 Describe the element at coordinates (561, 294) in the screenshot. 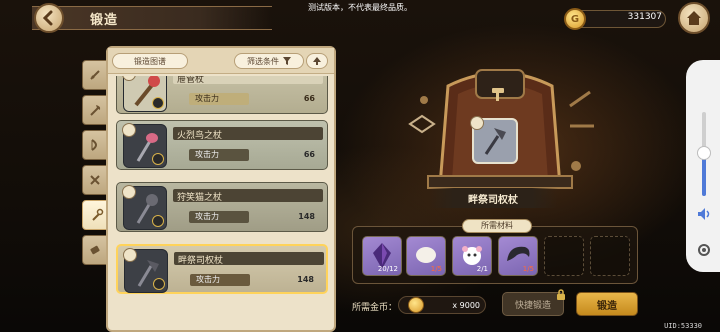

I see `lock-icon` at that location.